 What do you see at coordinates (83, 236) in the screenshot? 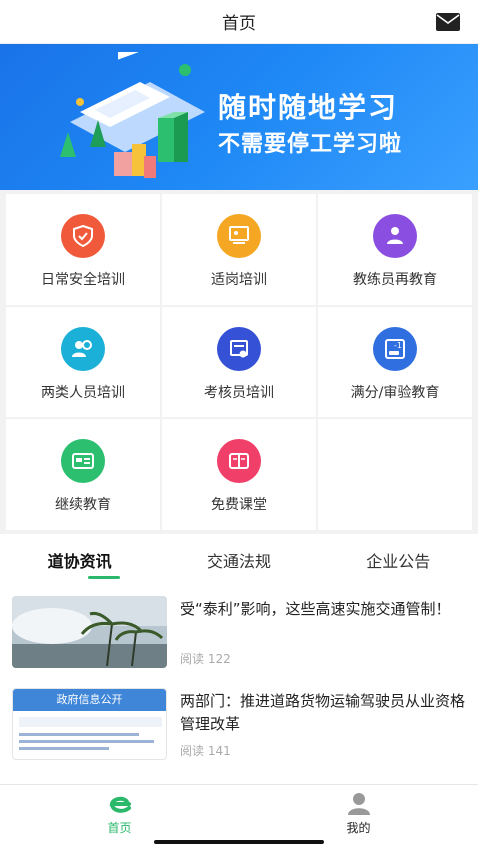
I see `shield-icon` at bounding box center [83, 236].